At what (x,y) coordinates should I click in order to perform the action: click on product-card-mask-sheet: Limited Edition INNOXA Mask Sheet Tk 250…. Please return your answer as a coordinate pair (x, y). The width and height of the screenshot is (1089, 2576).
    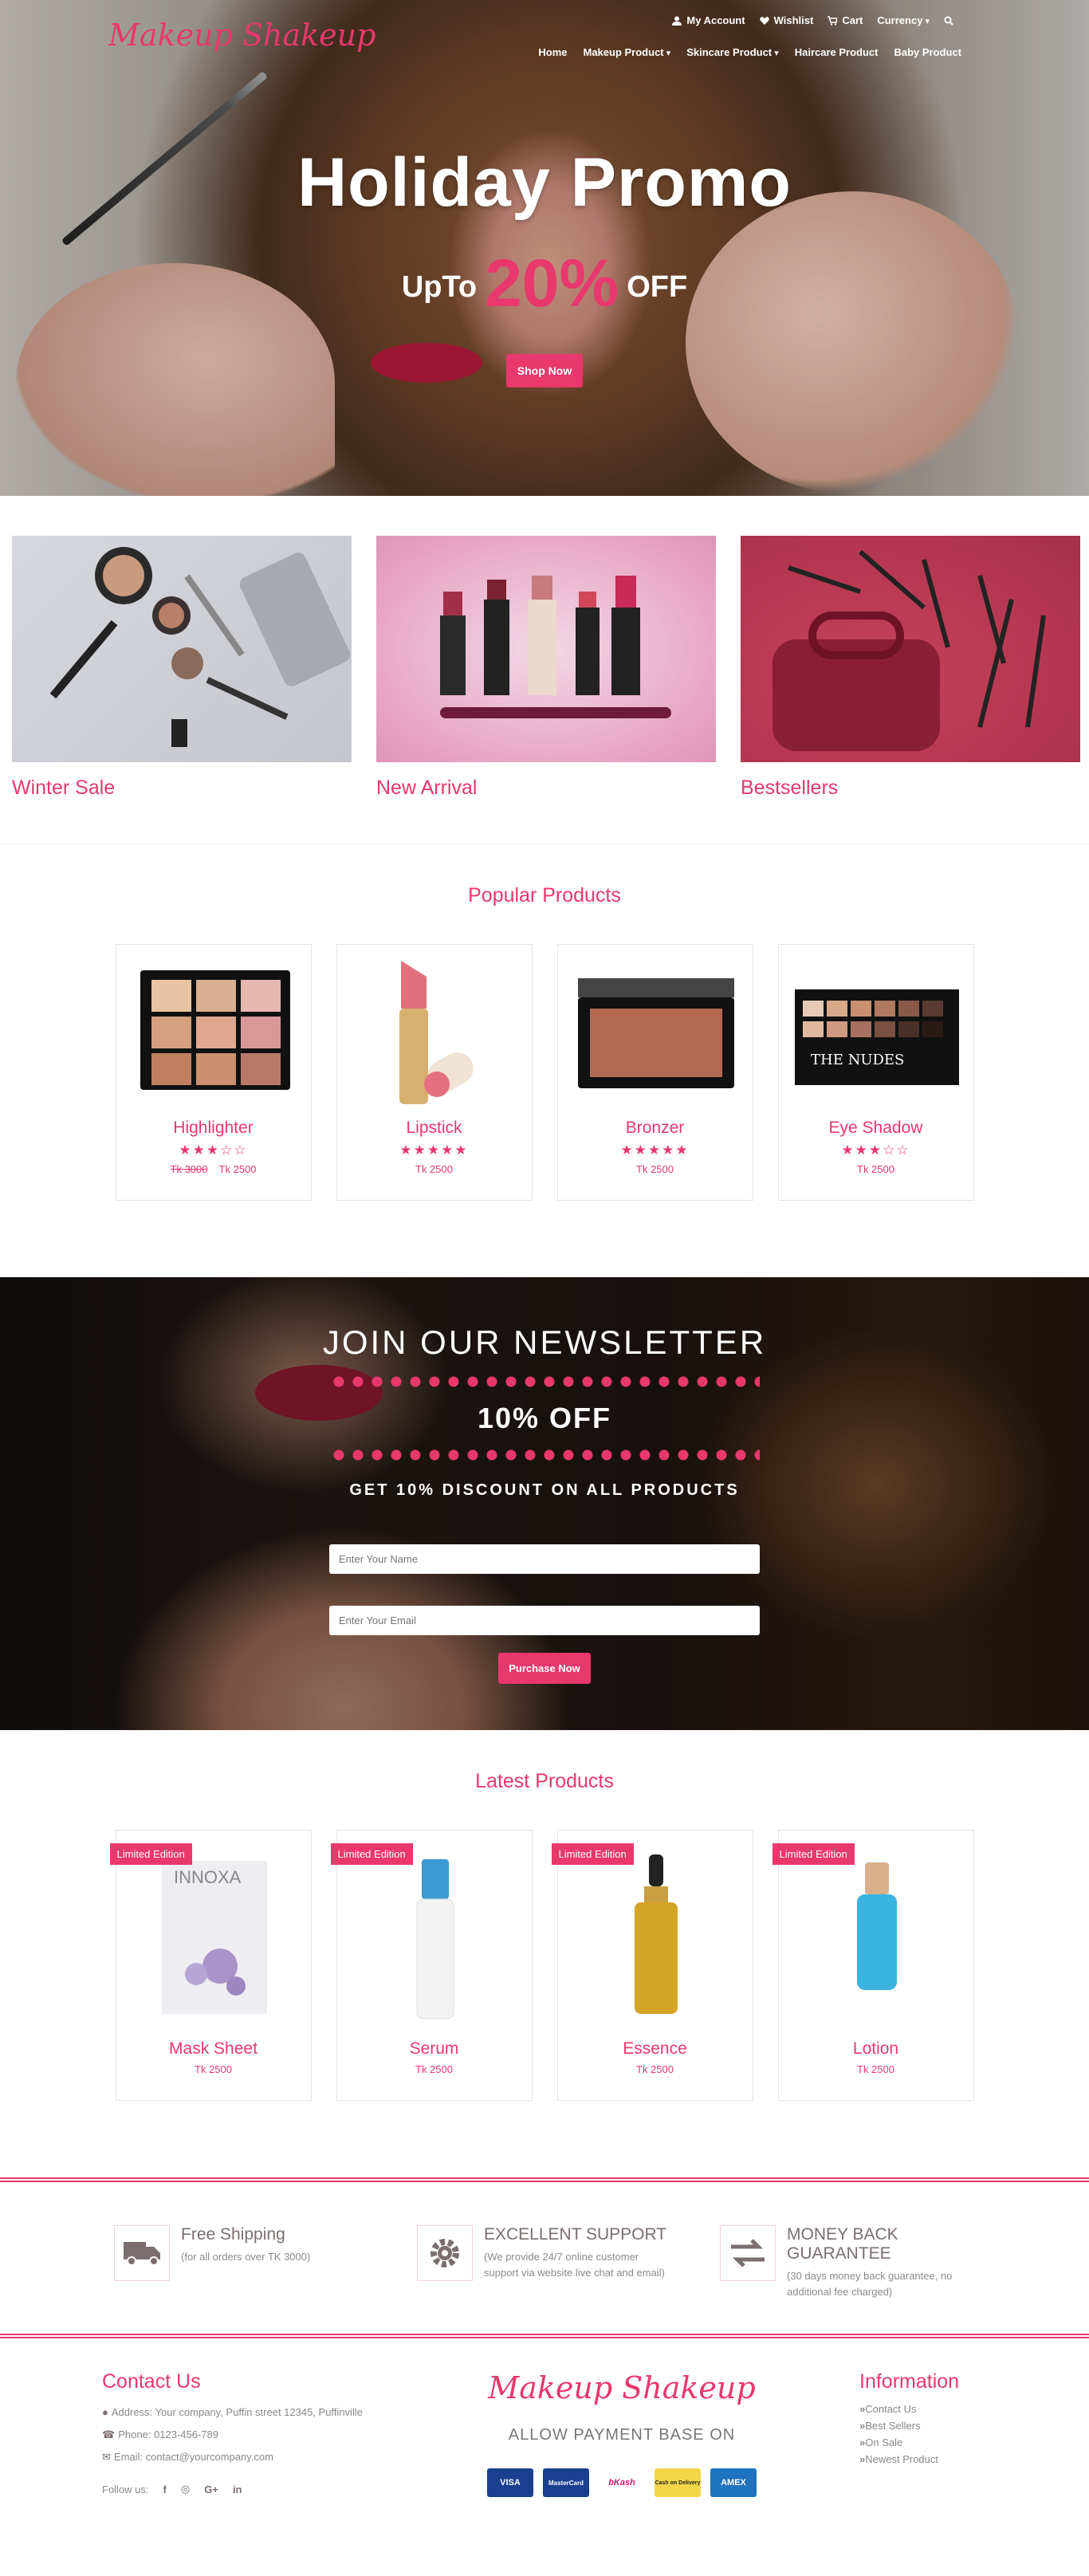
    Looking at the image, I should click on (210, 1966).